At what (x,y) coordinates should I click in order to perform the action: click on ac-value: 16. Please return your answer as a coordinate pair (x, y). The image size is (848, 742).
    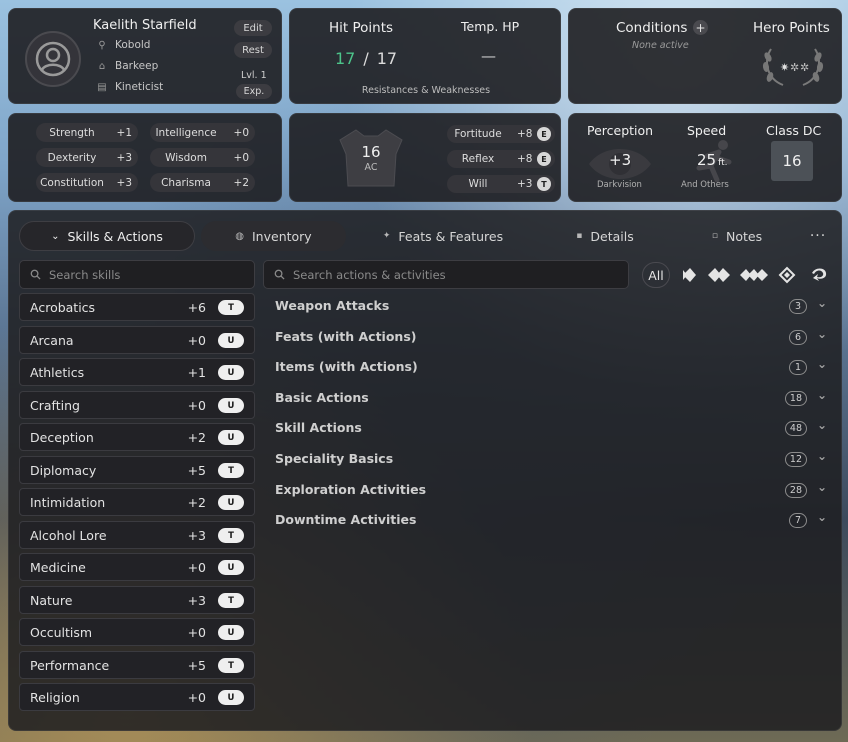
    Looking at the image, I should click on (371, 152).